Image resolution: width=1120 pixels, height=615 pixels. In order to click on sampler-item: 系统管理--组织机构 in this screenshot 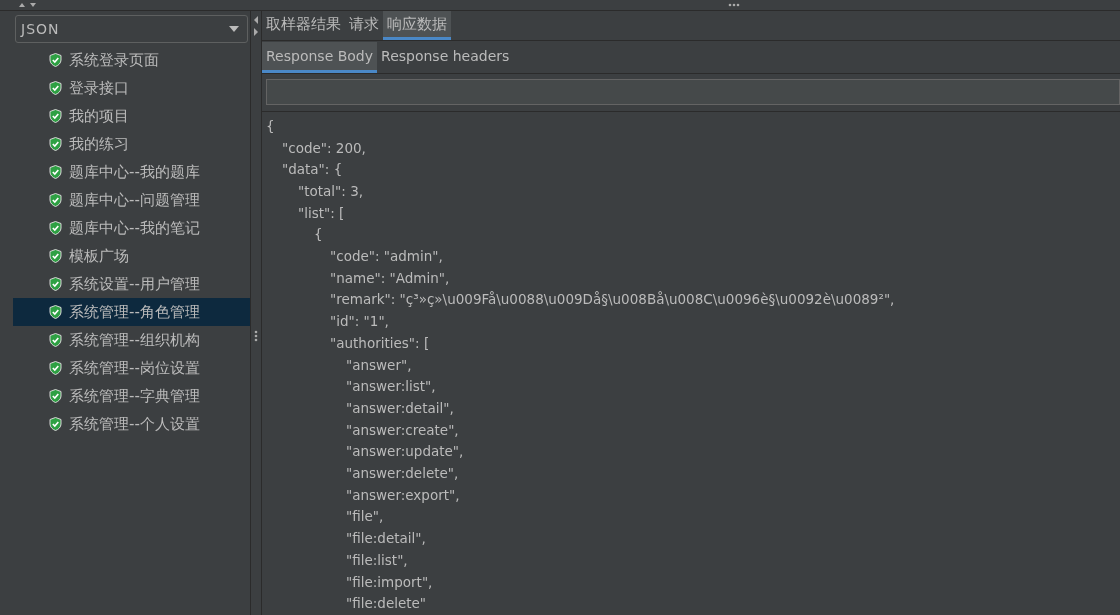, I will do `click(131, 340)`.